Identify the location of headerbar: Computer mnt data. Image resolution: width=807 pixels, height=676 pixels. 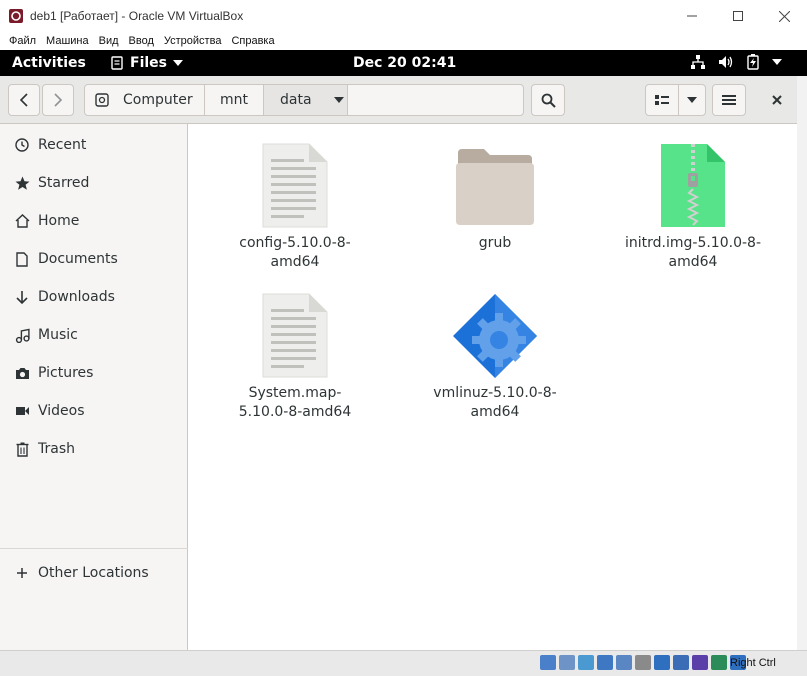
(398, 100).